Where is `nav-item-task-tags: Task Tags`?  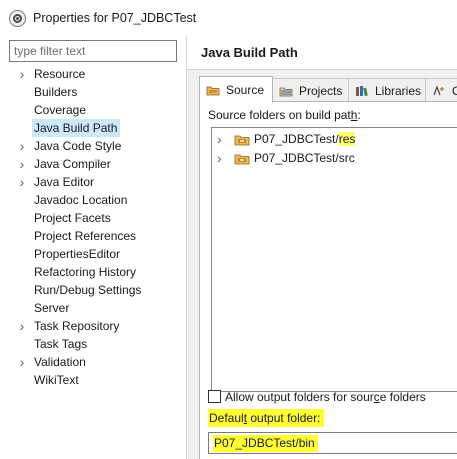
nav-item-task-tags: Task Tags is located at coordinates (93, 344).